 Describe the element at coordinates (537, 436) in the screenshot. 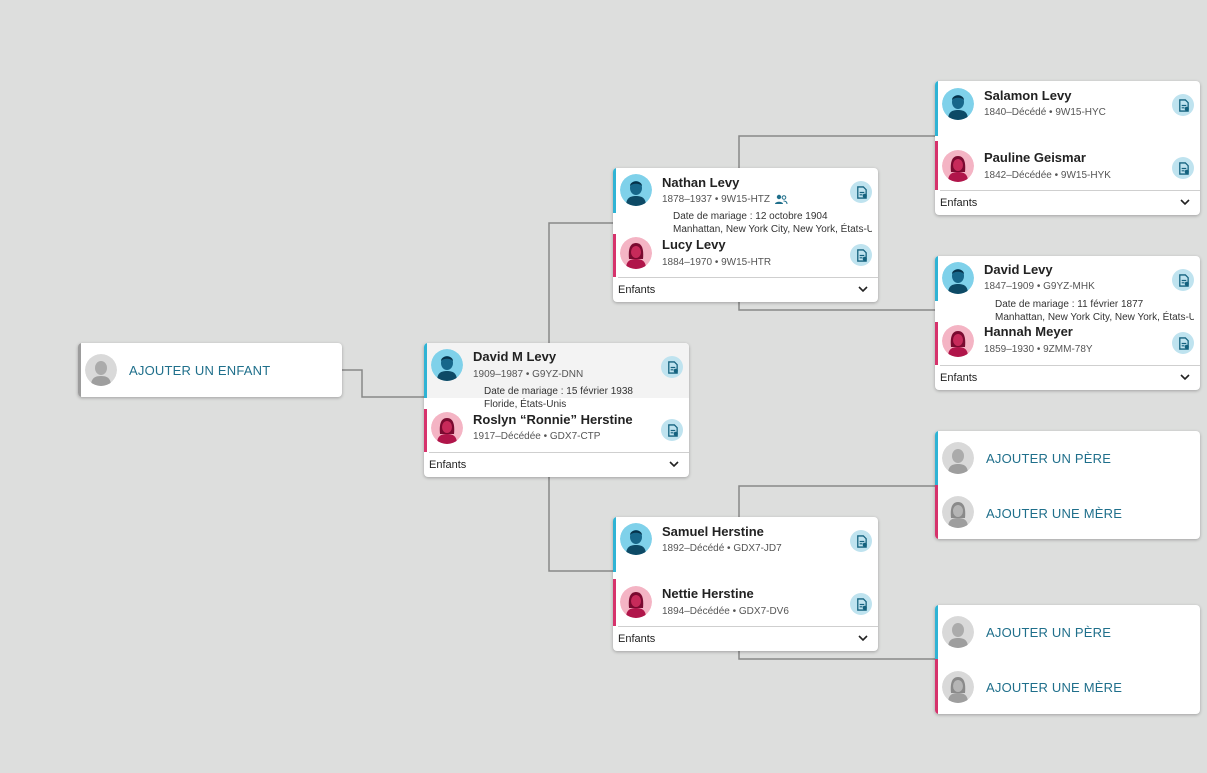

I see `person-lifespan-id: 1917–Décédée • GDX7-CTP` at that location.